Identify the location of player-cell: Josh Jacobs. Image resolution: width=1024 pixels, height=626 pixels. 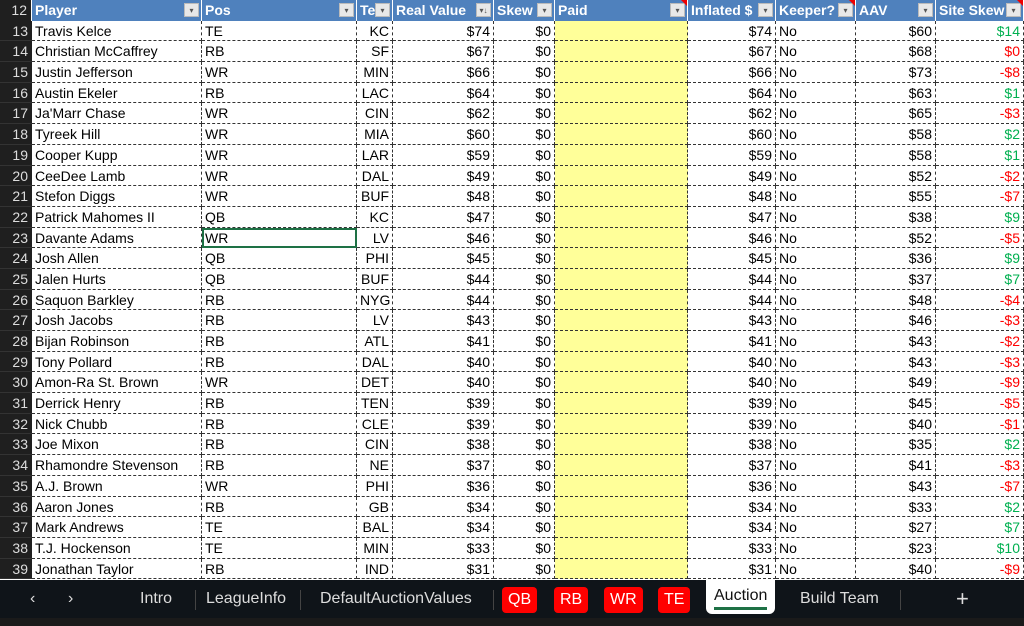
(117, 320).